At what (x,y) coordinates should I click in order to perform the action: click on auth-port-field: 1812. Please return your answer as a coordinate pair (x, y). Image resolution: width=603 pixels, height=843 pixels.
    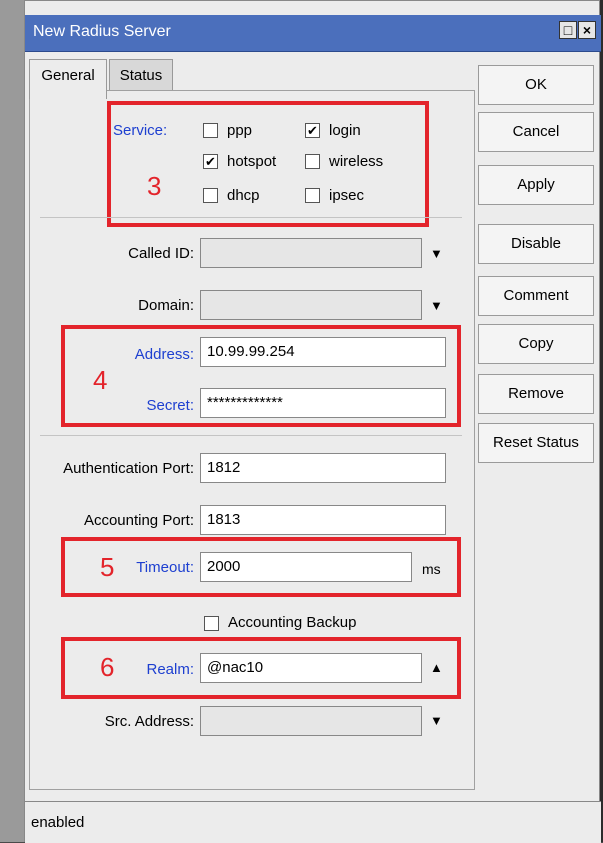
    Looking at the image, I should click on (323, 468).